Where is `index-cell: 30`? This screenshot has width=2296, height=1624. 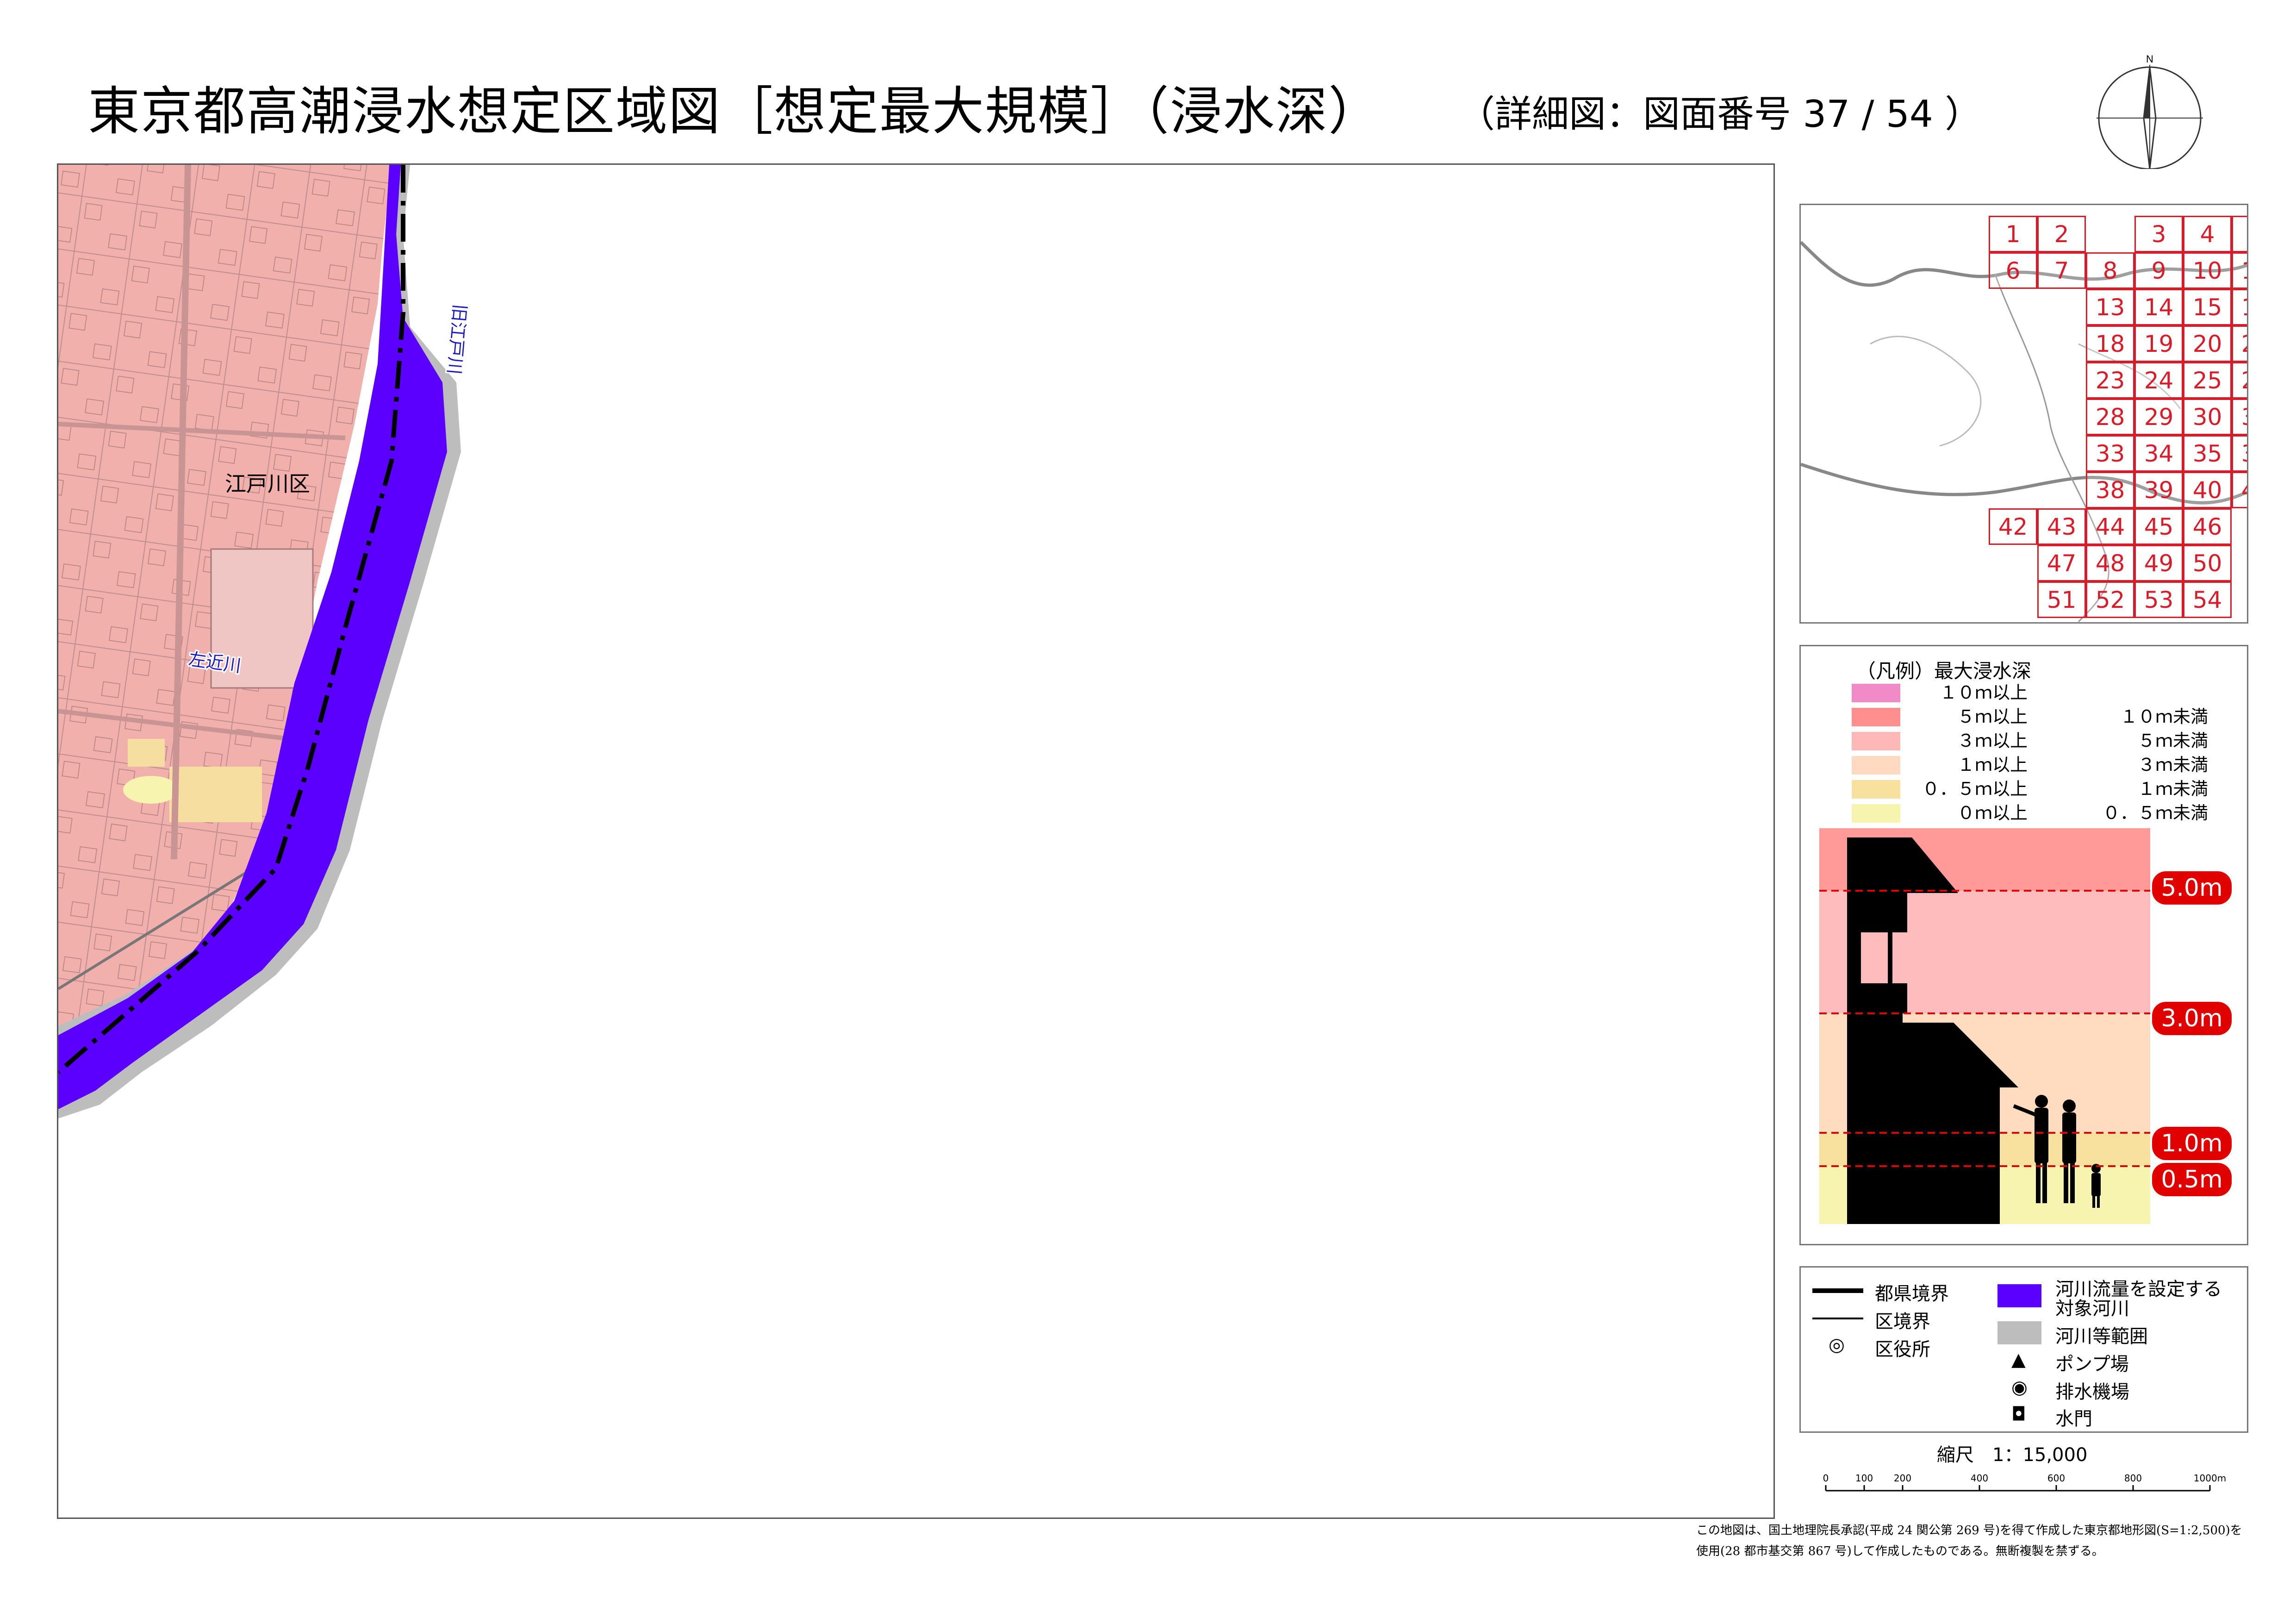
index-cell: 30 is located at coordinates (2207, 417).